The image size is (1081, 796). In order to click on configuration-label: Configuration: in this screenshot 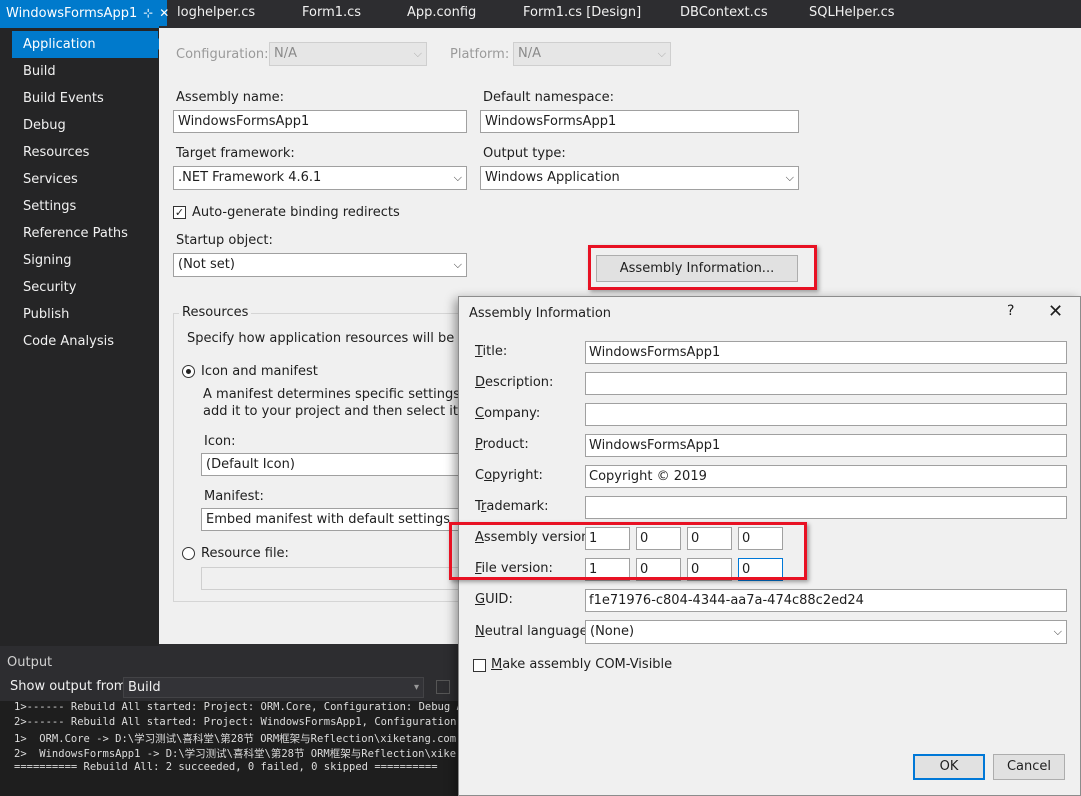, I will do `click(222, 54)`.